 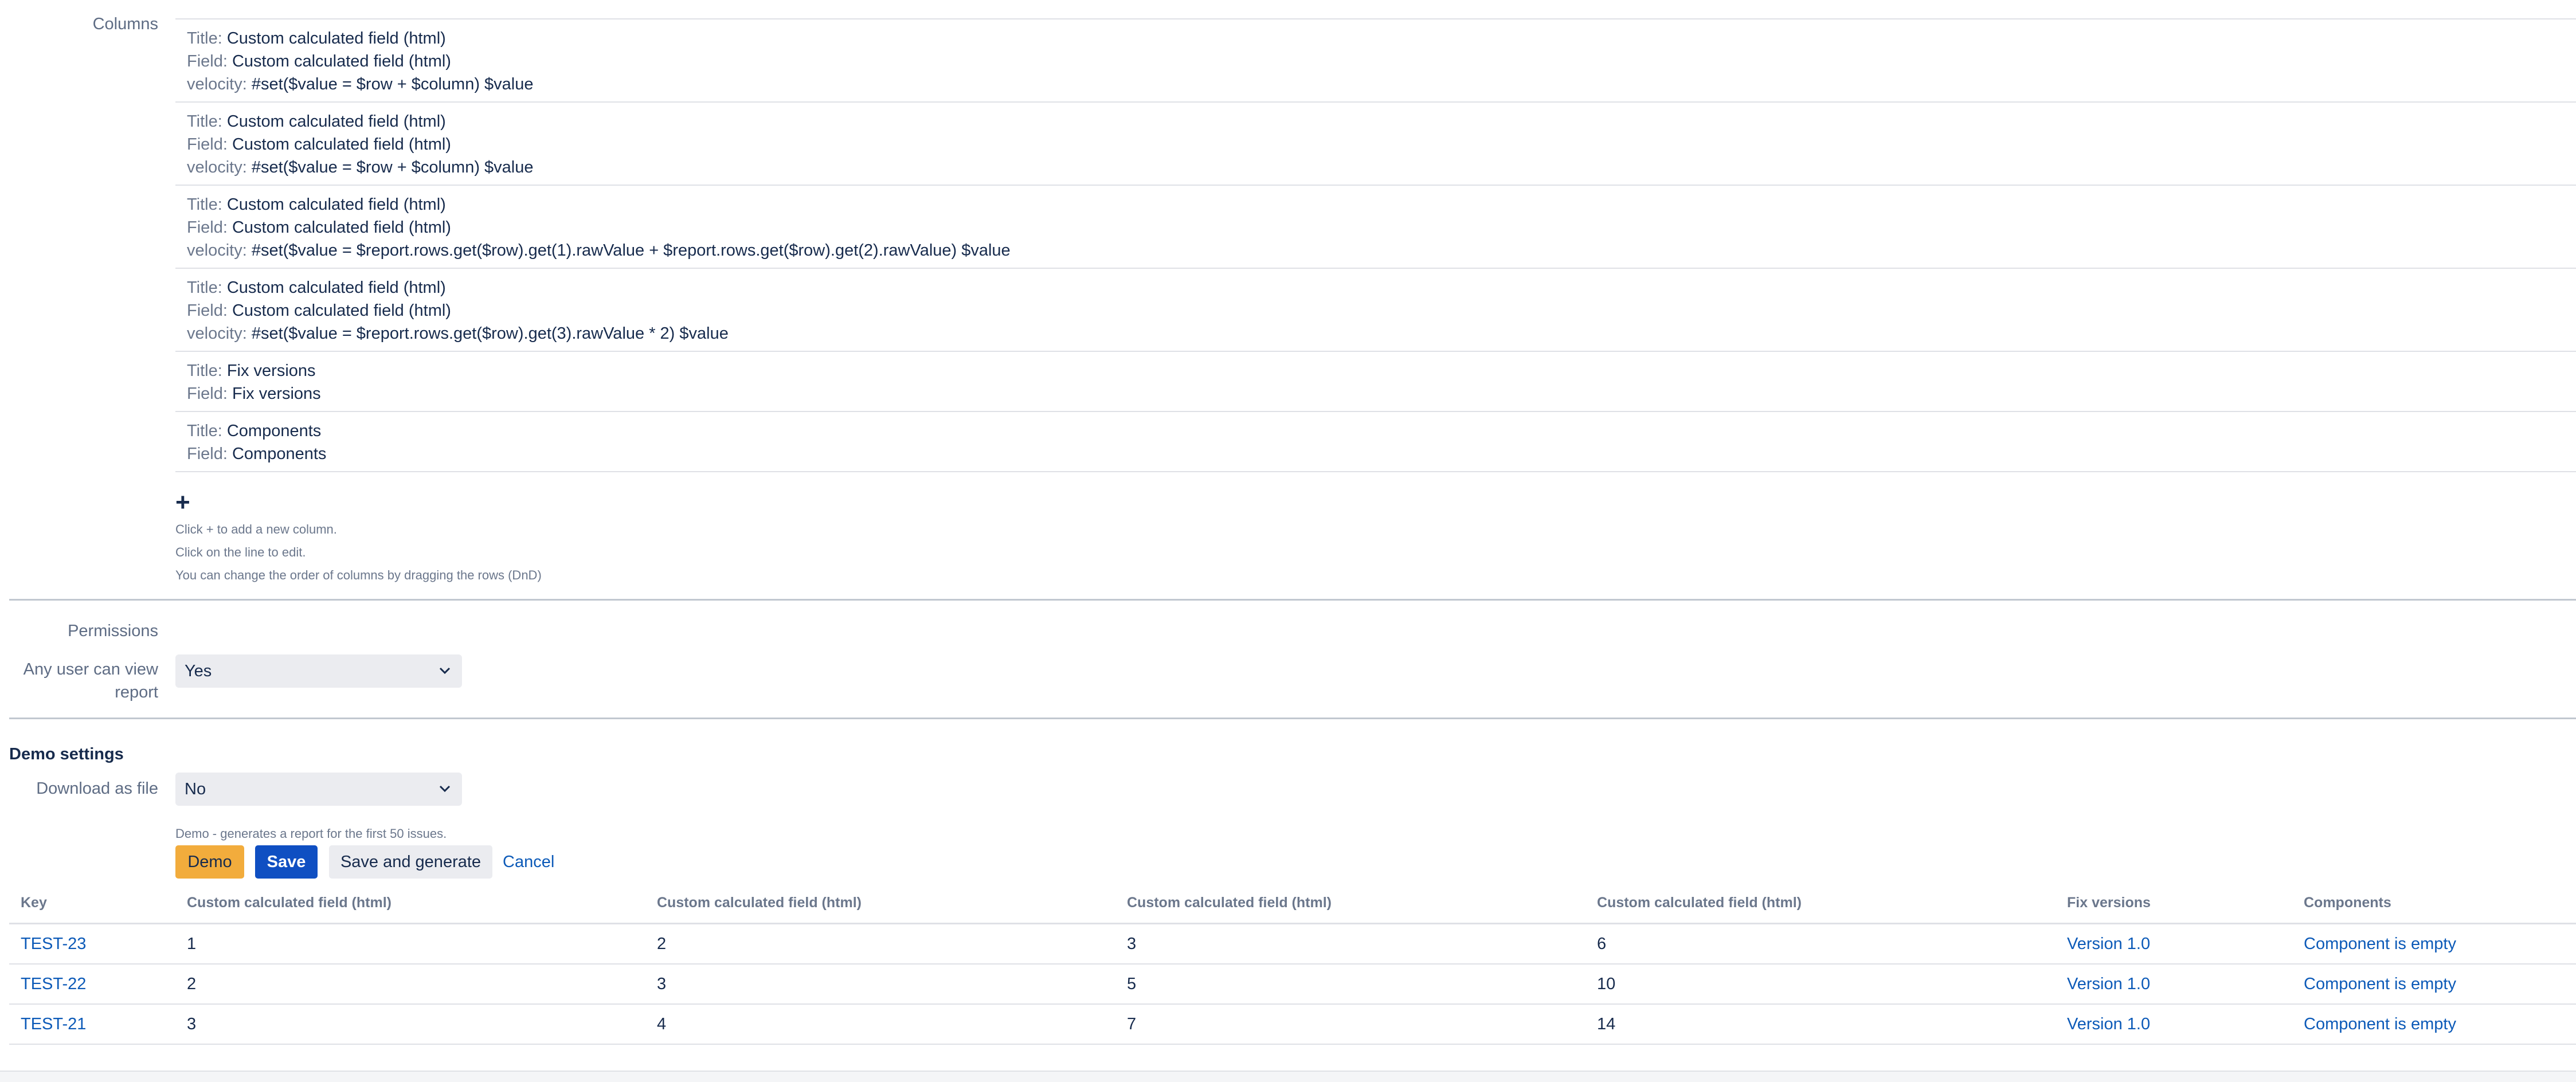 What do you see at coordinates (92, 903) in the screenshot?
I see `header-key: Key` at bounding box center [92, 903].